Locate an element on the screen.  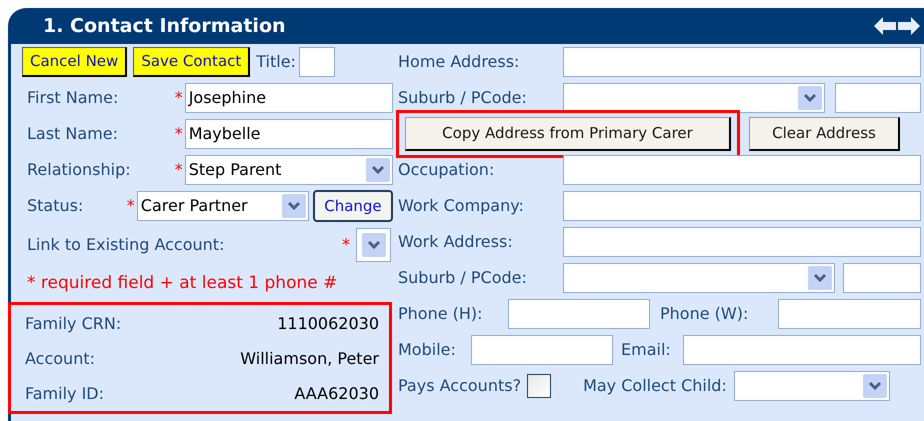
required-note: * required field + at least 1 phone # is located at coordinates (182, 284).